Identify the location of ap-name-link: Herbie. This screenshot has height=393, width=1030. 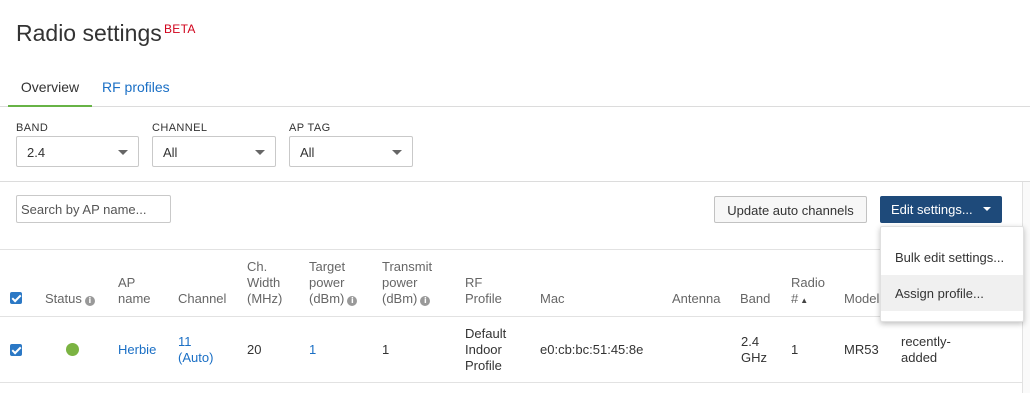
(137, 350).